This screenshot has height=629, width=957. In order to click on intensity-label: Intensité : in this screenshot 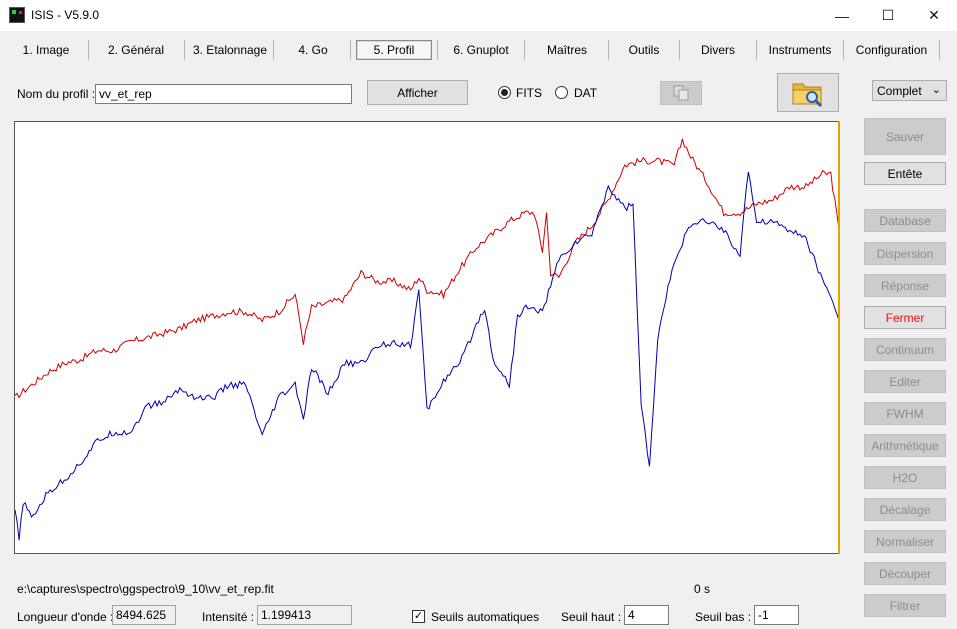, I will do `click(228, 617)`.